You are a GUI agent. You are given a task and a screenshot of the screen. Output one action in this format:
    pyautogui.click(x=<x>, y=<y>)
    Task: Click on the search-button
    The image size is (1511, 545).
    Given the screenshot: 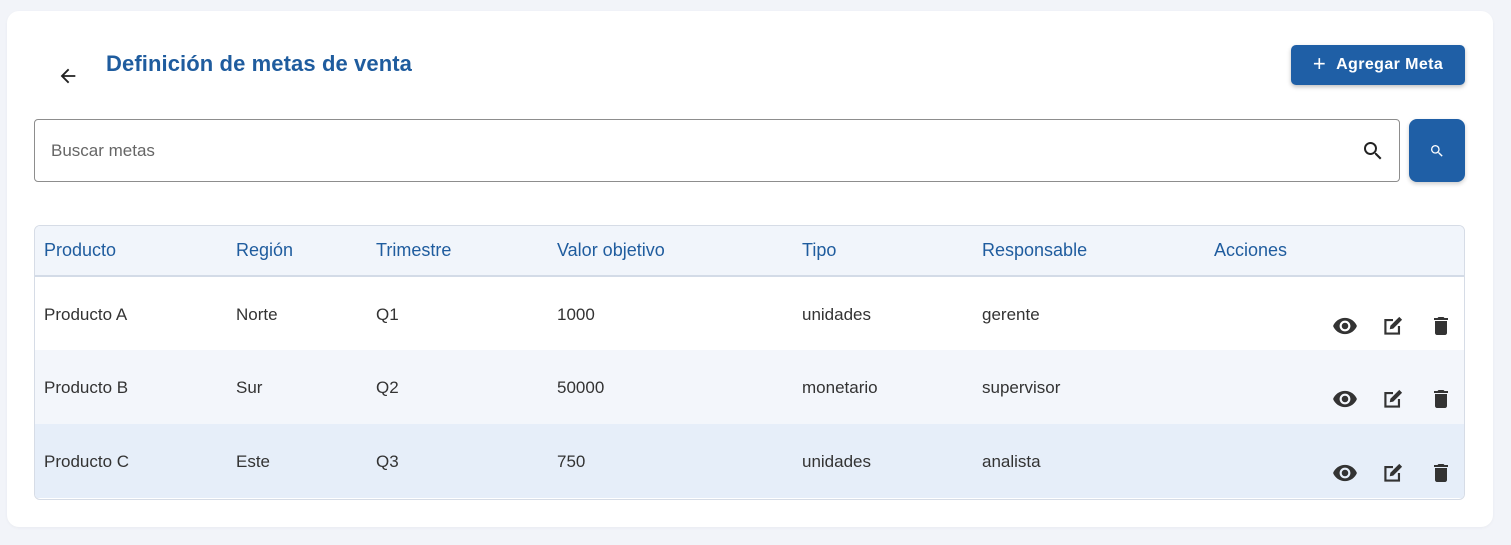 What is the action you would take?
    pyautogui.click(x=1437, y=150)
    